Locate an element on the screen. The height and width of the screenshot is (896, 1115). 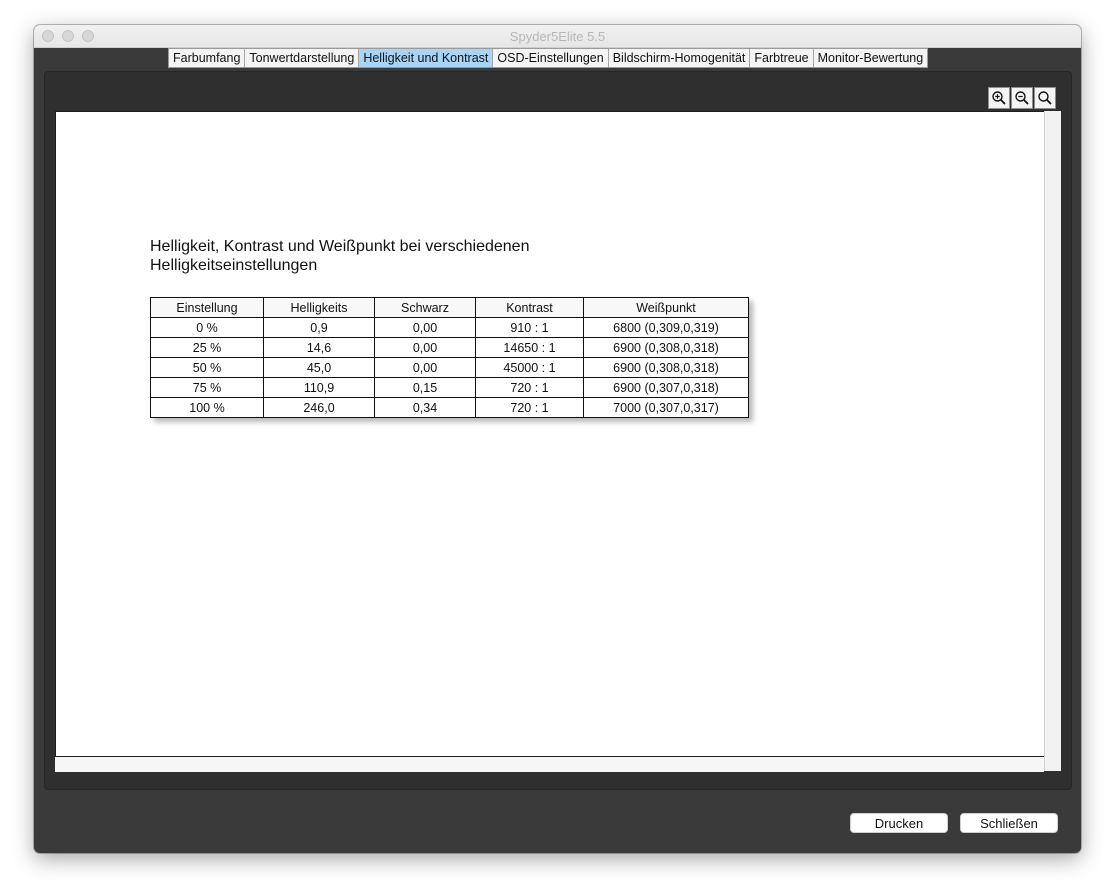
table-cell: 14650 : 1 is located at coordinates (529, 347).